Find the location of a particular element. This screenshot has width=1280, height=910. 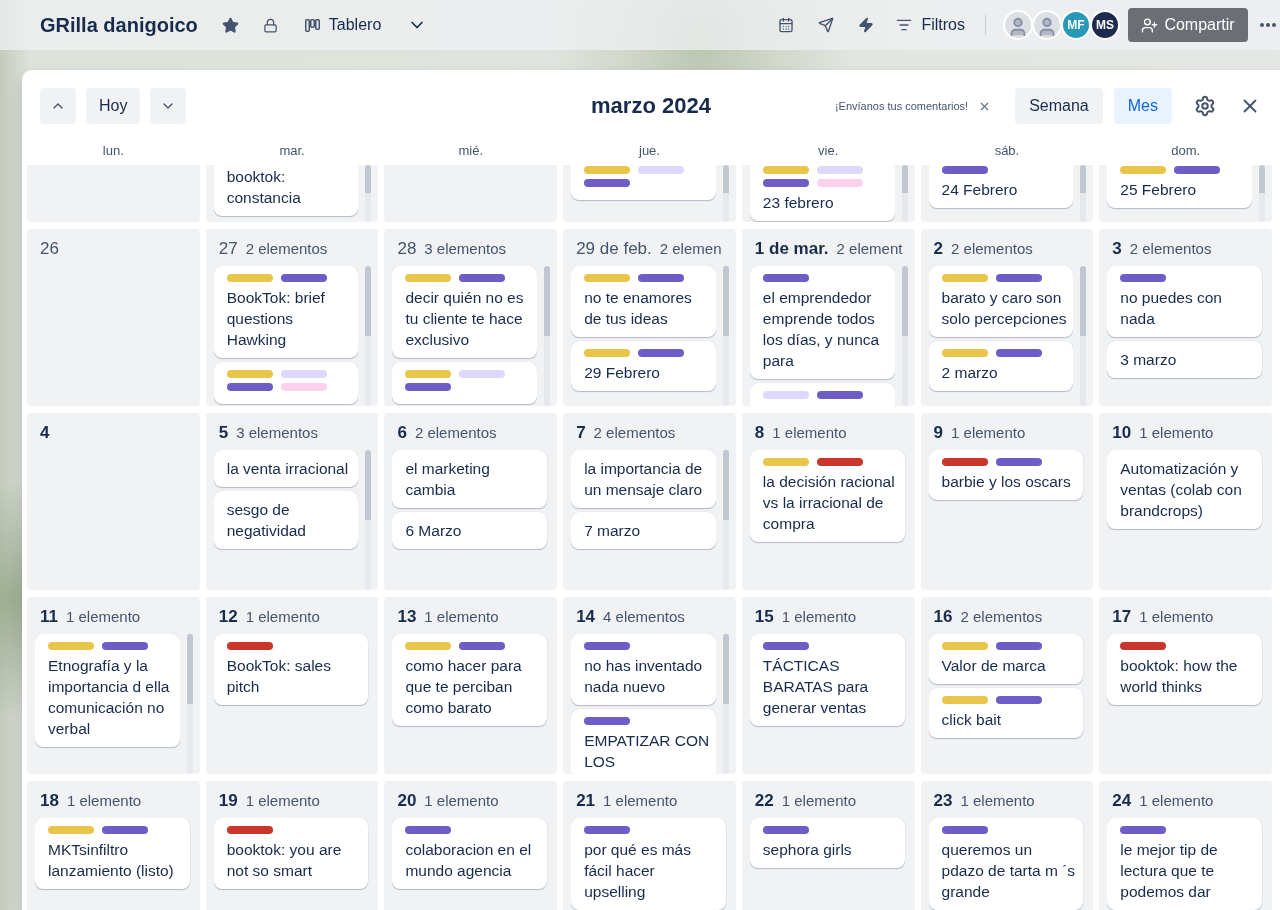

calendar-card: el emprendedor emprende todos los días, y nunca para is located at coordinates (822, 322).